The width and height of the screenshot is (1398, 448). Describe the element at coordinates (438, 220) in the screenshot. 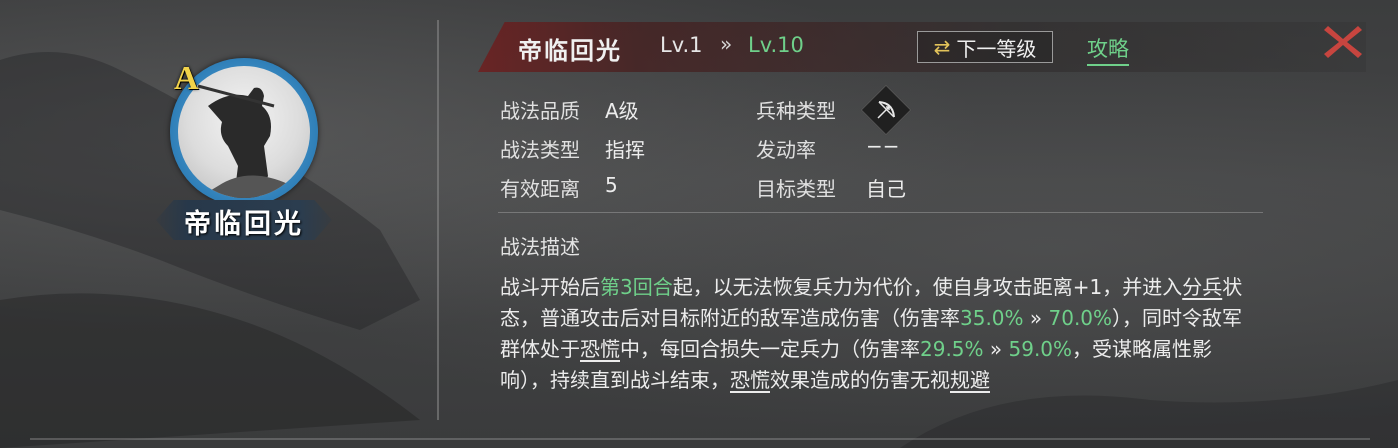

I see `vertical-divider` at that location.